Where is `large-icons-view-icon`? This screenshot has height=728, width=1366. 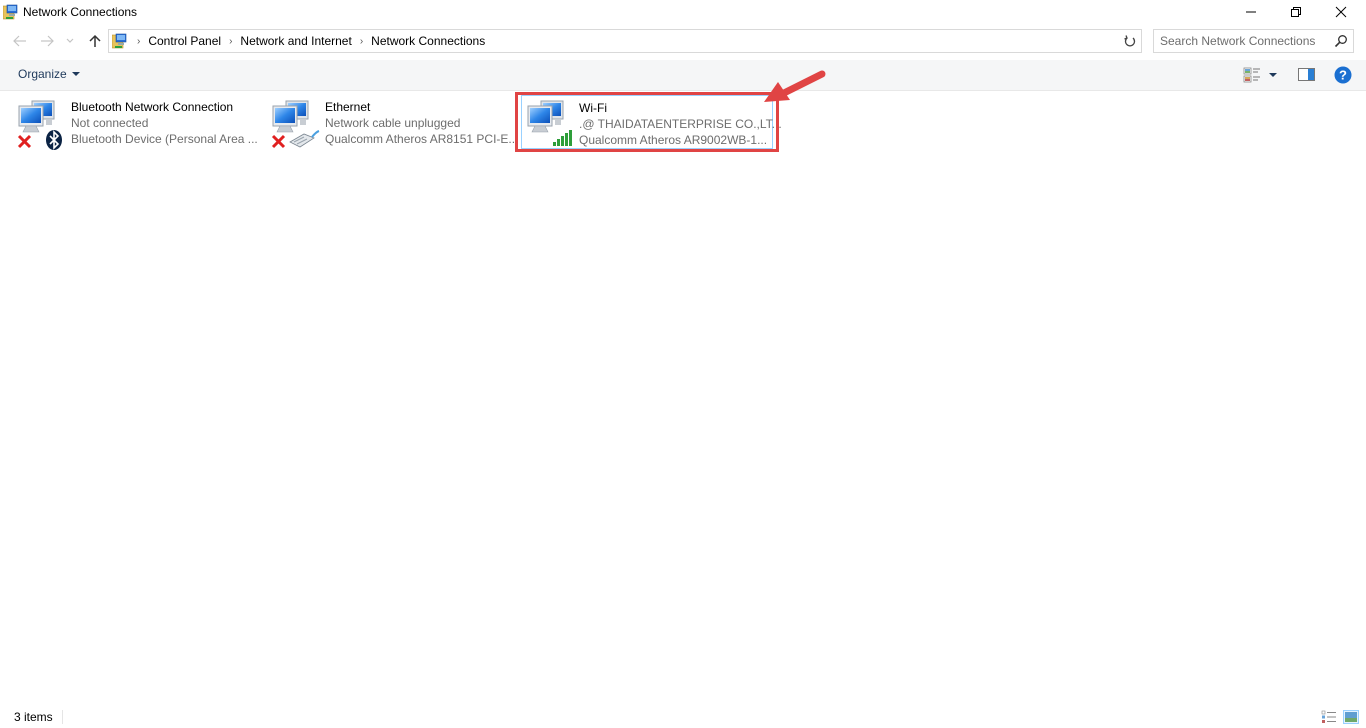 large-icons-view-icon is located at coordinates (1351, 717).